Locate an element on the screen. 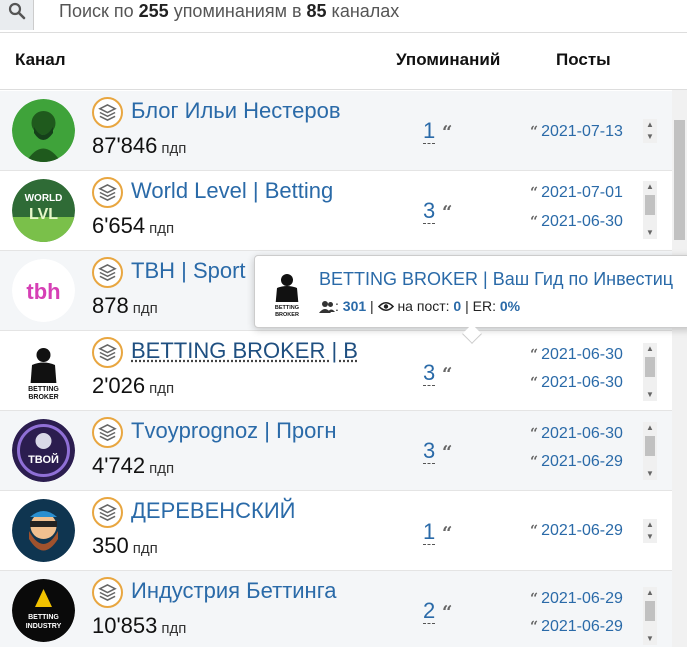  subscriber-count: 10'853 пдп is located at coordinates (139, 627).